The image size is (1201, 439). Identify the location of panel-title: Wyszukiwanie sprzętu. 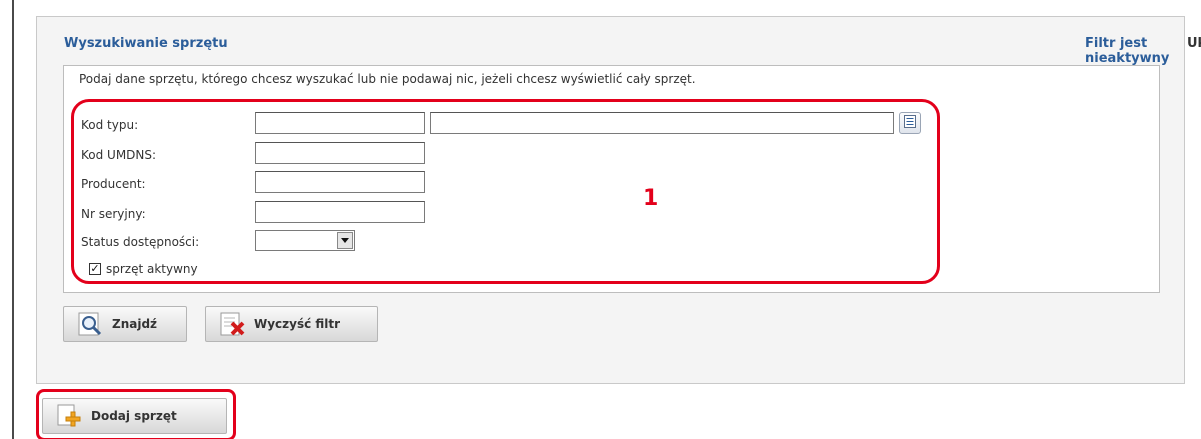
(146, 43).